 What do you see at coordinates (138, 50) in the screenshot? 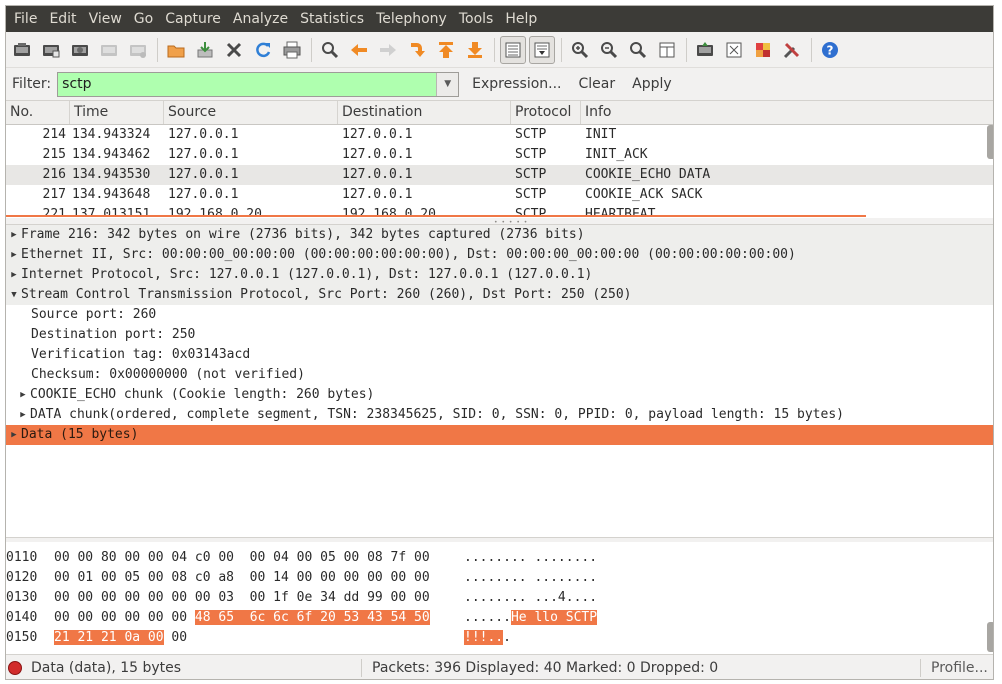
I see `restart-capture-icon` at bounding box center [138, 50].